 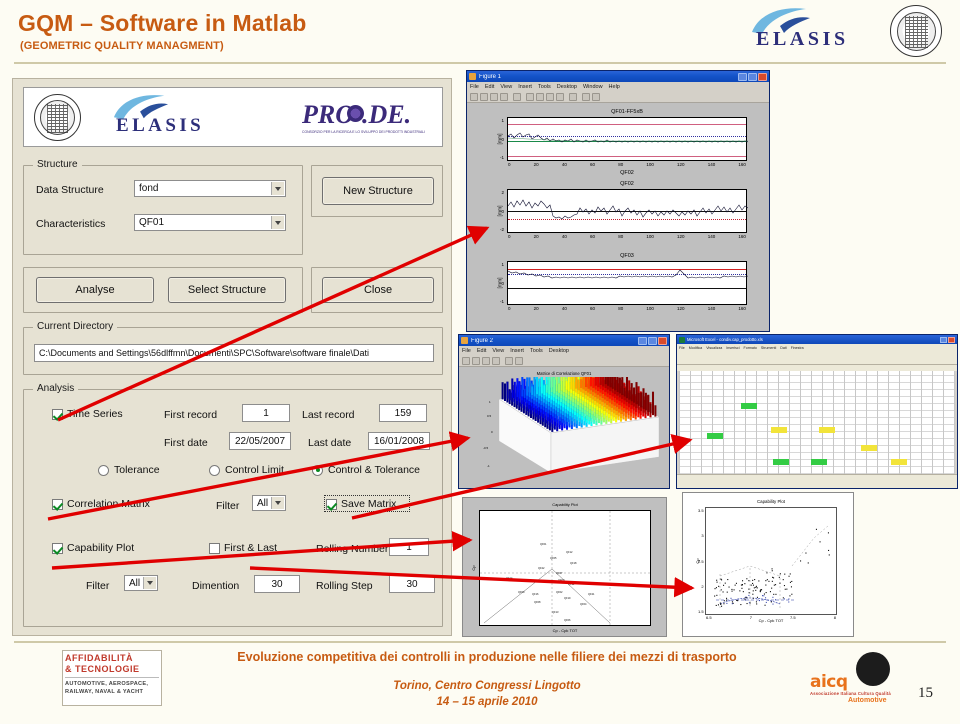 I want to click on first-date-field: 22/05/2007, so click(x=260, y=441).